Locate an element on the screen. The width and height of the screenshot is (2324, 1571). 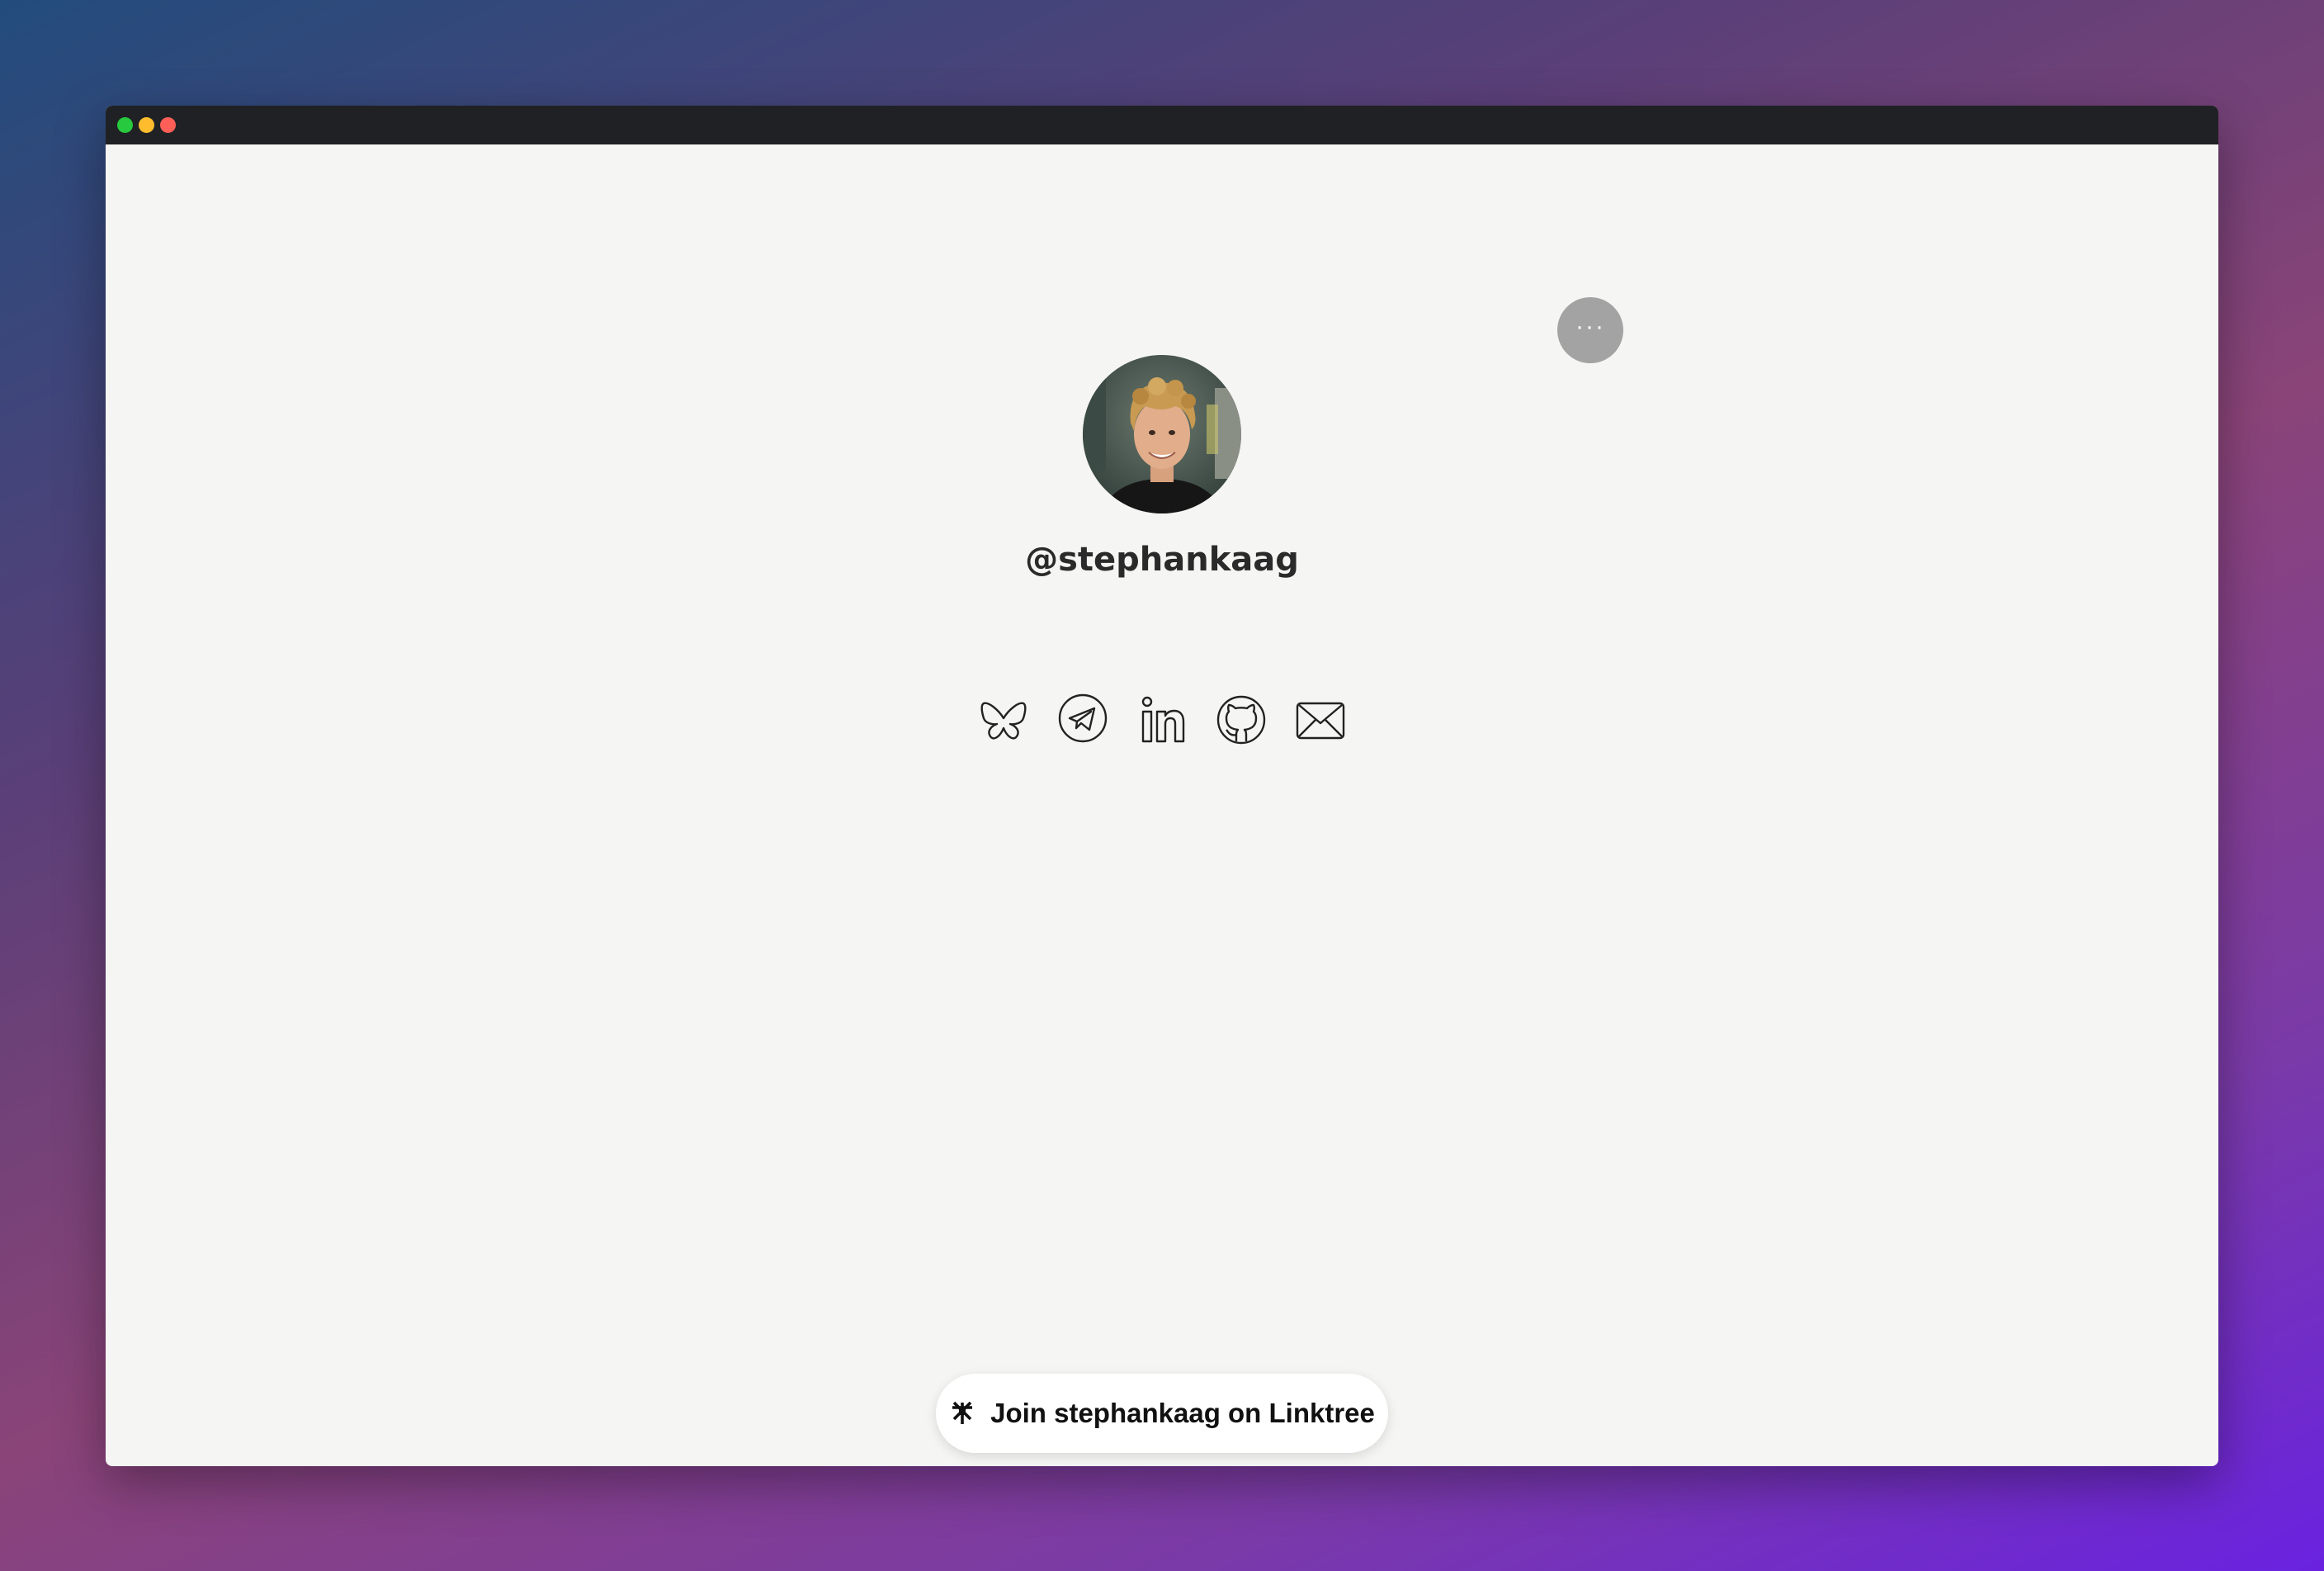
social-links is located at coordinates (1162, 719).